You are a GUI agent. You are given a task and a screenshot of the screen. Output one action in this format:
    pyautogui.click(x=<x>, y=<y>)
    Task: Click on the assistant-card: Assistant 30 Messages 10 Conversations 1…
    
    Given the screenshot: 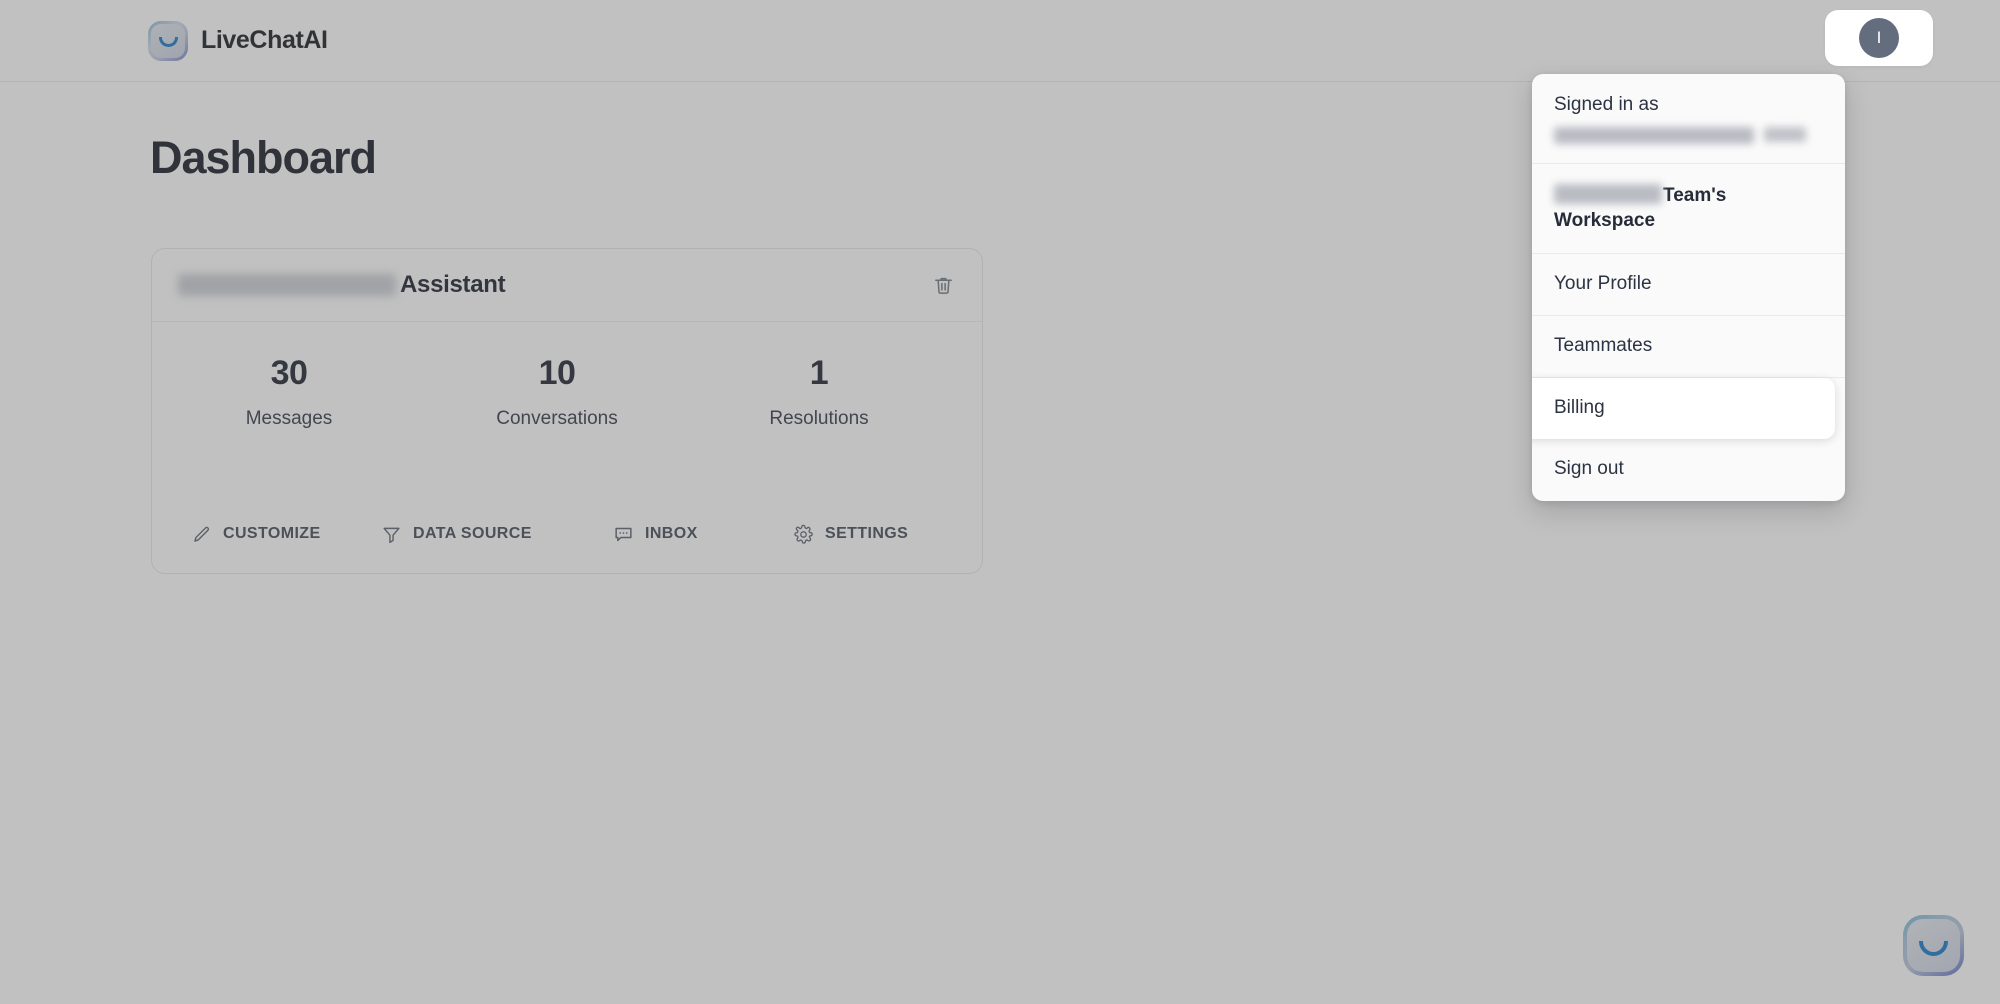 What is the action you would take?
    pyautogui.click(x=567, y=411)
    